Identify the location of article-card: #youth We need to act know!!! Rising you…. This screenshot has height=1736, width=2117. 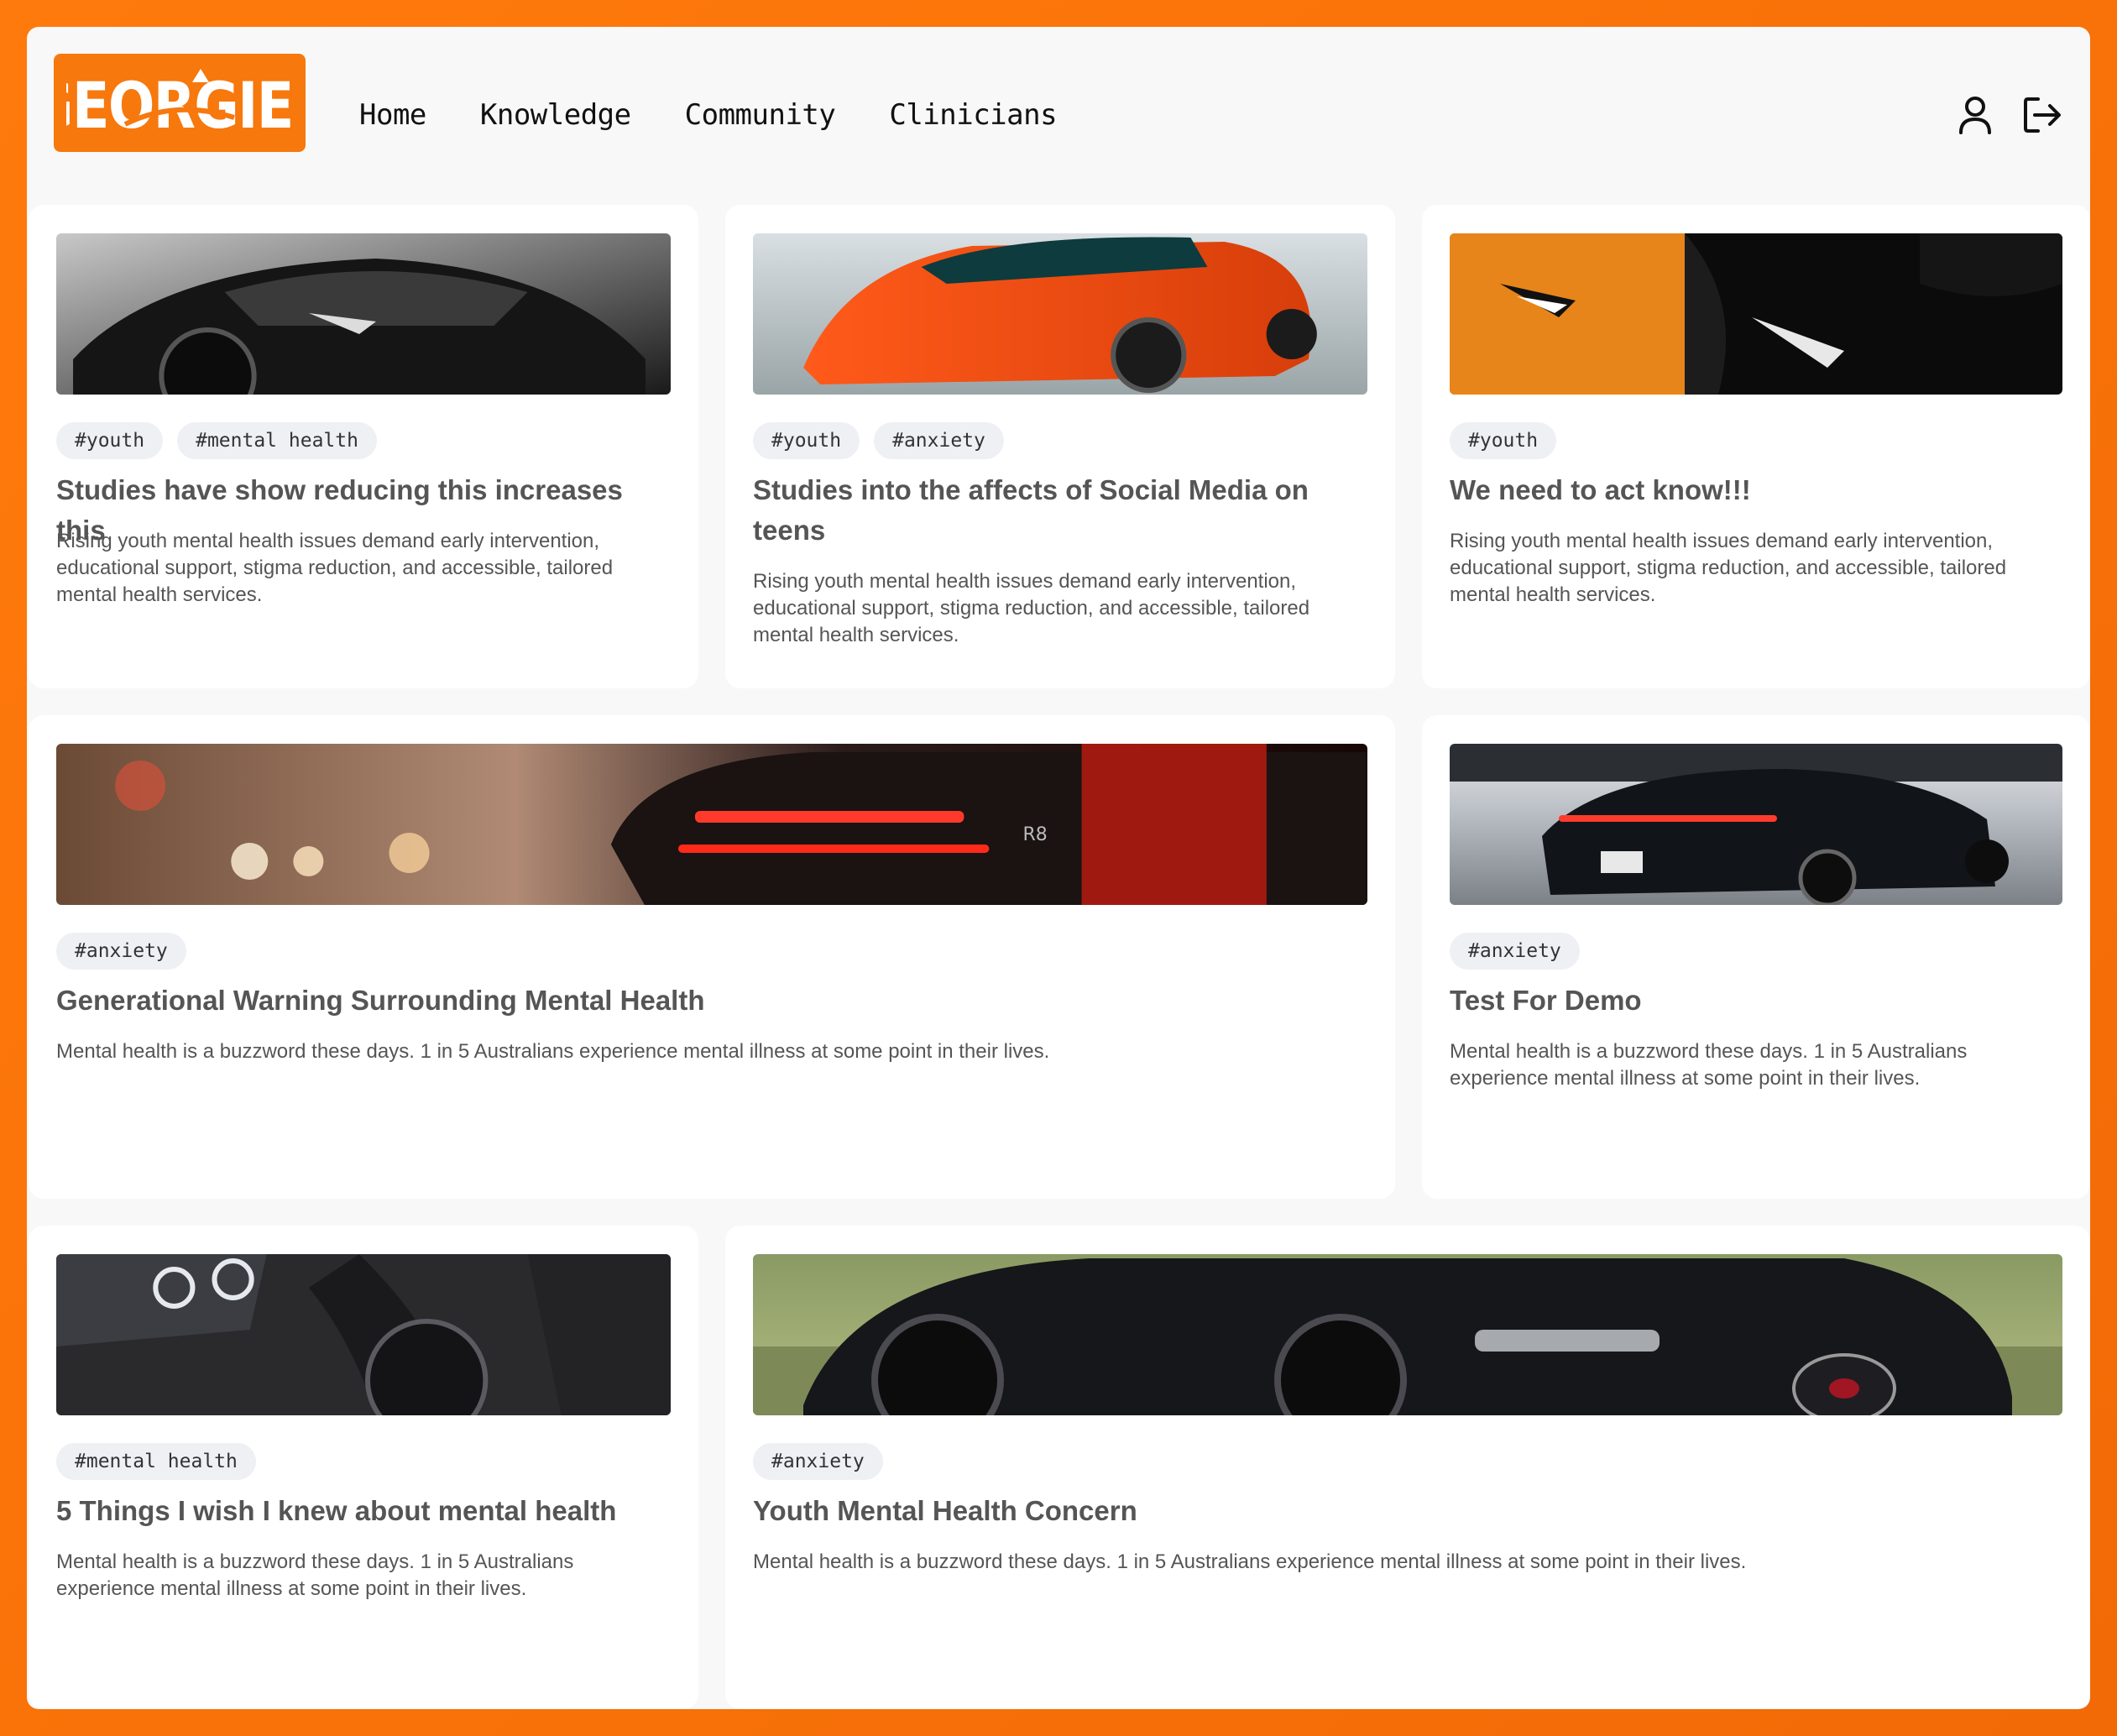
(1756, 446).